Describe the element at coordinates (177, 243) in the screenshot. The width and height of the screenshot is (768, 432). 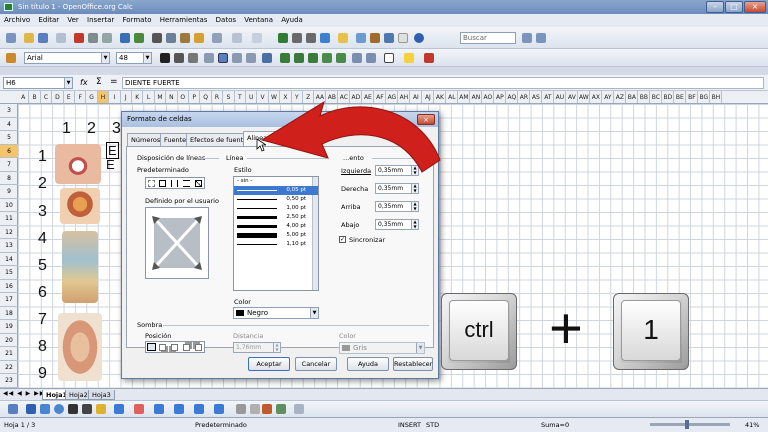
I see `user-defined-border-preview` at that location.